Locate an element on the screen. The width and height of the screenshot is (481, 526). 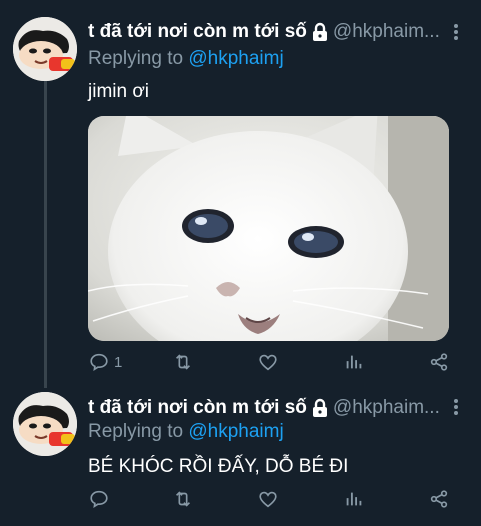
reply-button: 1 is located at coordinates (105, 362).